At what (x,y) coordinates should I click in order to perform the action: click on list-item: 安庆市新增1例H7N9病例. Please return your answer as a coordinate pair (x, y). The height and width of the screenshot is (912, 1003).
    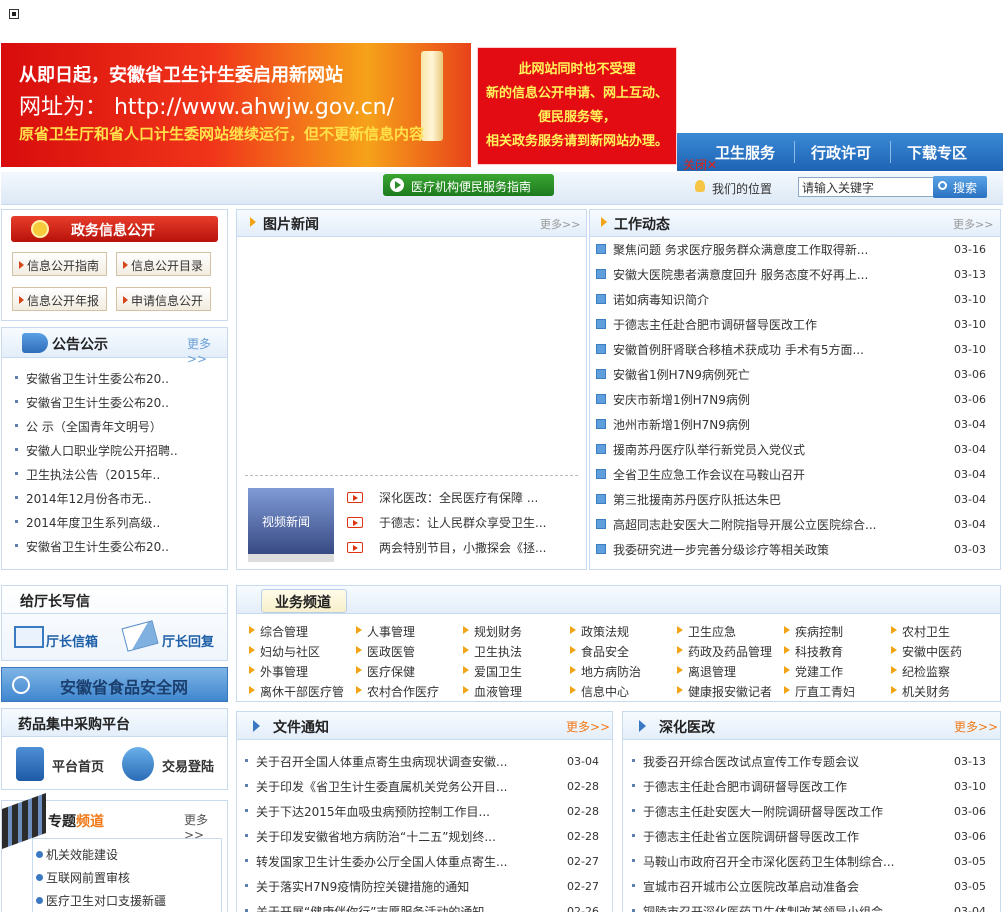
    Looking at the image, I should click on (673, 399).